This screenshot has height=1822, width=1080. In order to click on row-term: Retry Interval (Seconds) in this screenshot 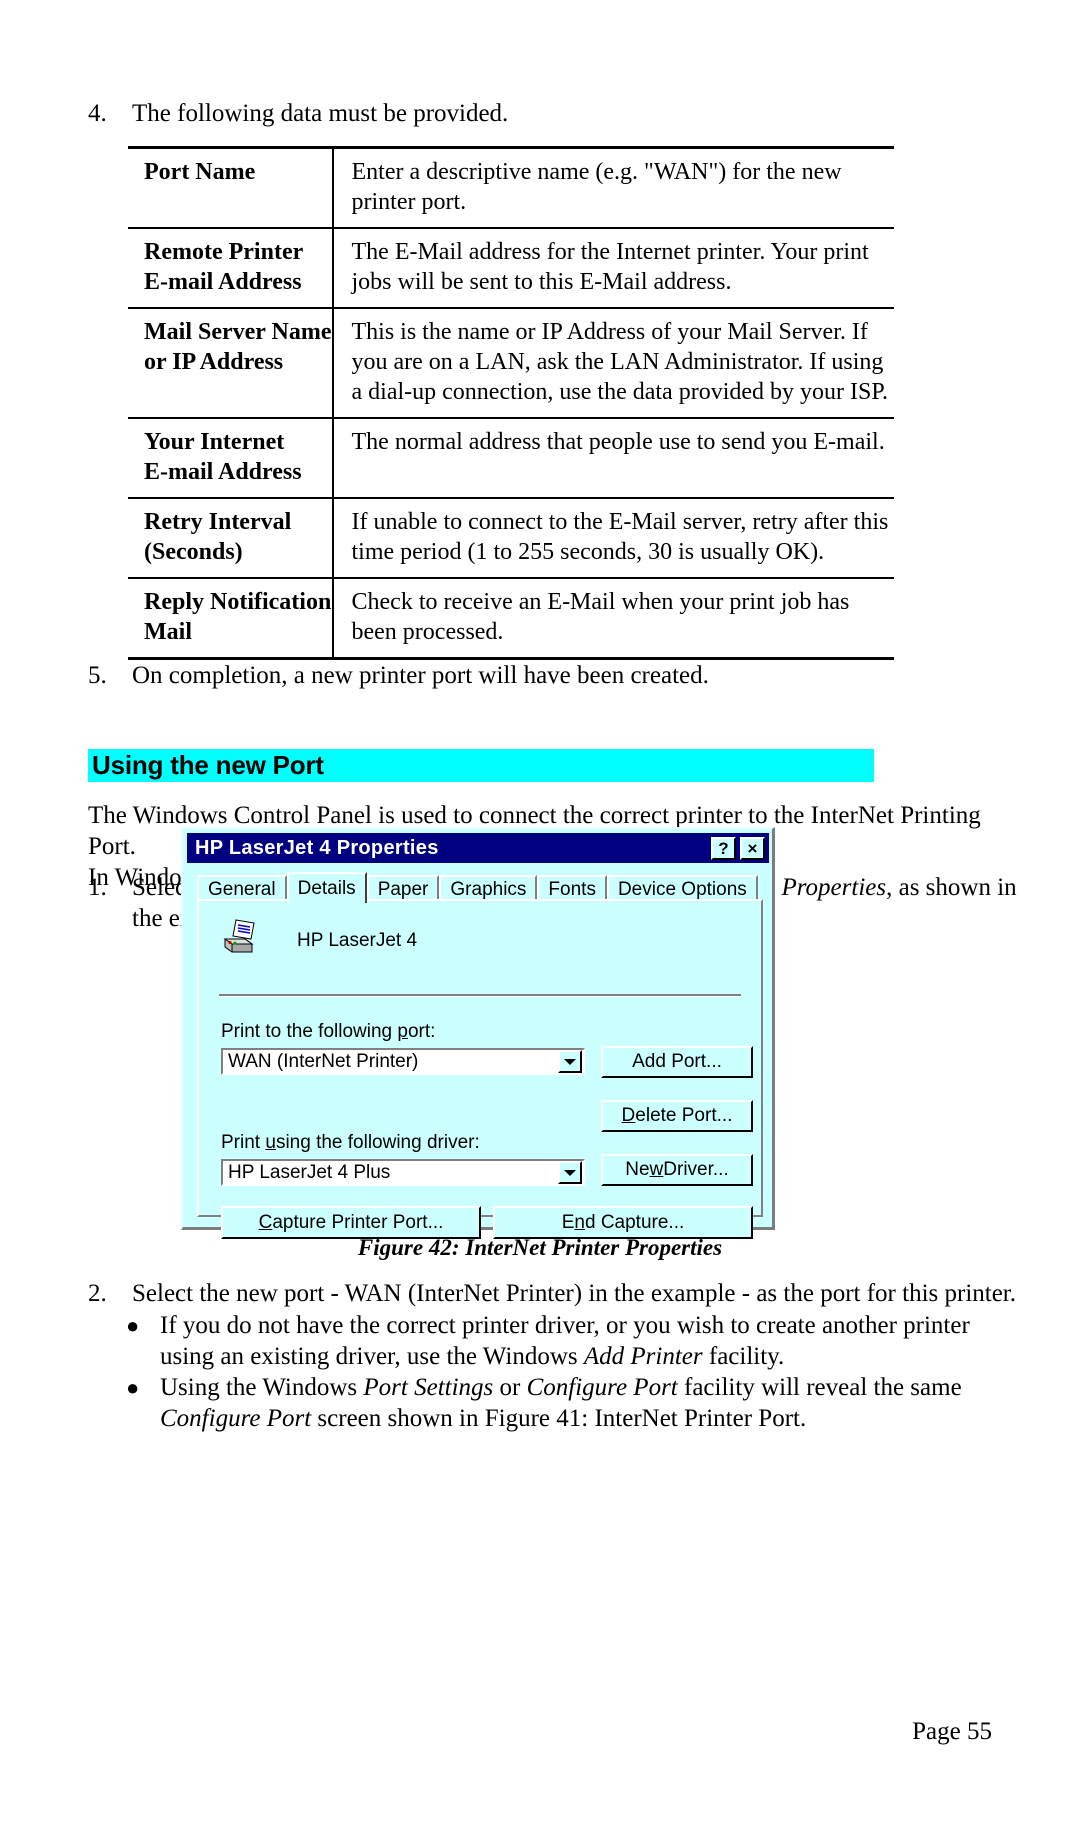, I will do `click(231, 538)`.